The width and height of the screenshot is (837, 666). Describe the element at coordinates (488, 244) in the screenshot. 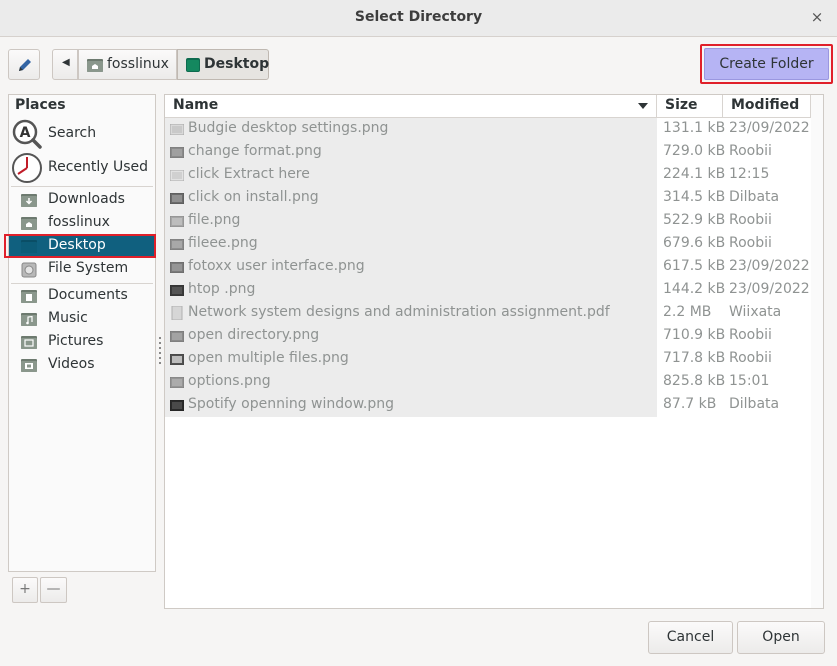

I see `table-row: fileee.png 679.6 kB Roobii` at that location.